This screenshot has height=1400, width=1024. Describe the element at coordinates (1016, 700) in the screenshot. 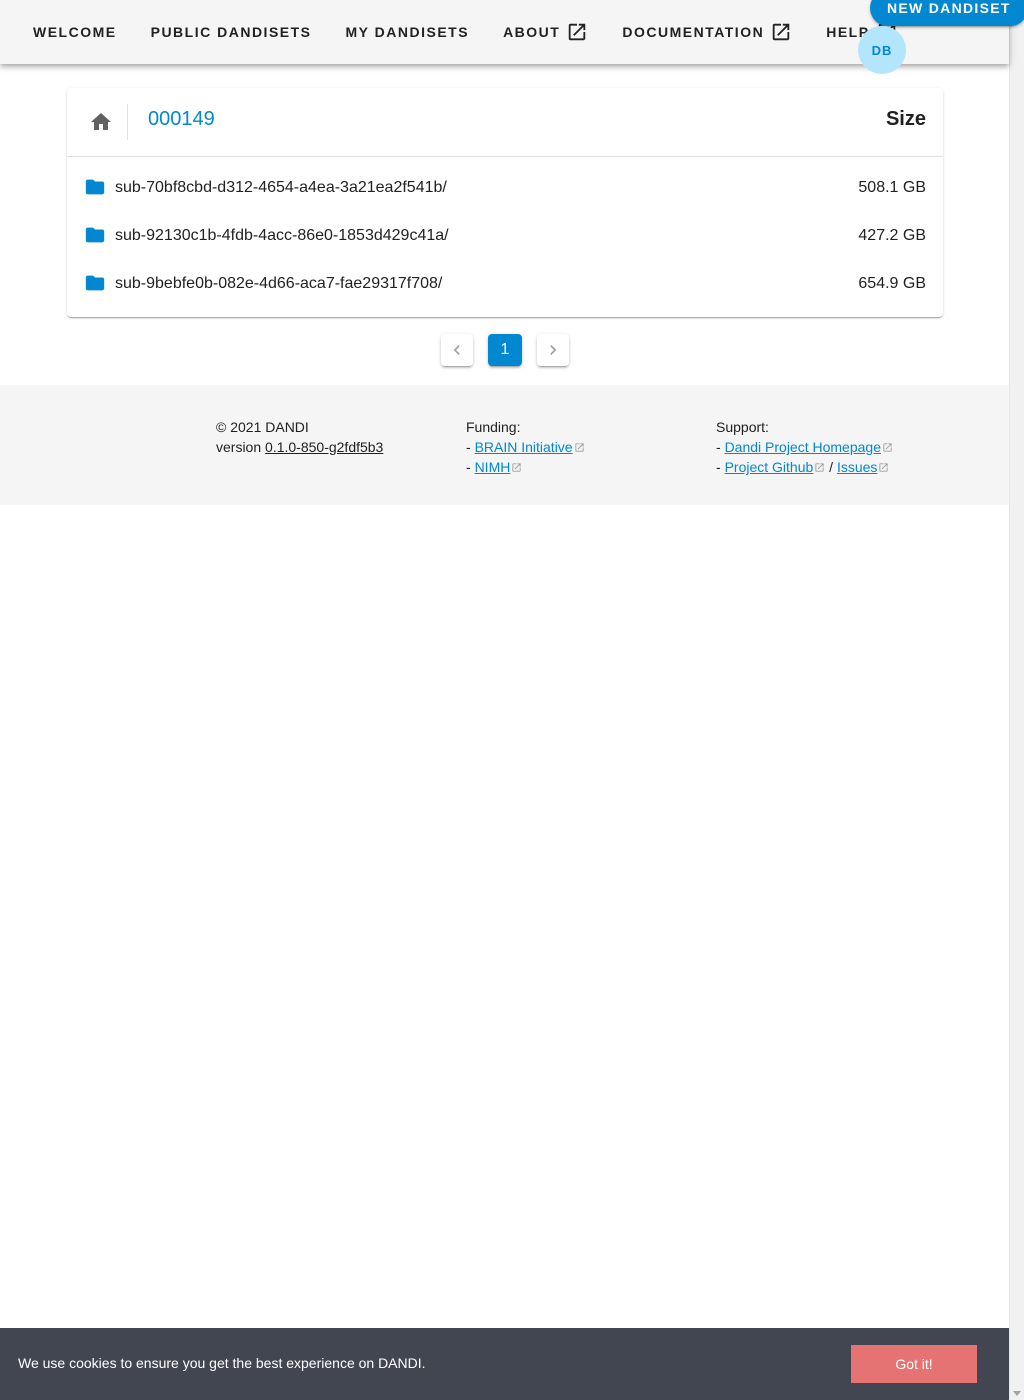

I see `vertical-scrollbar` at that location.